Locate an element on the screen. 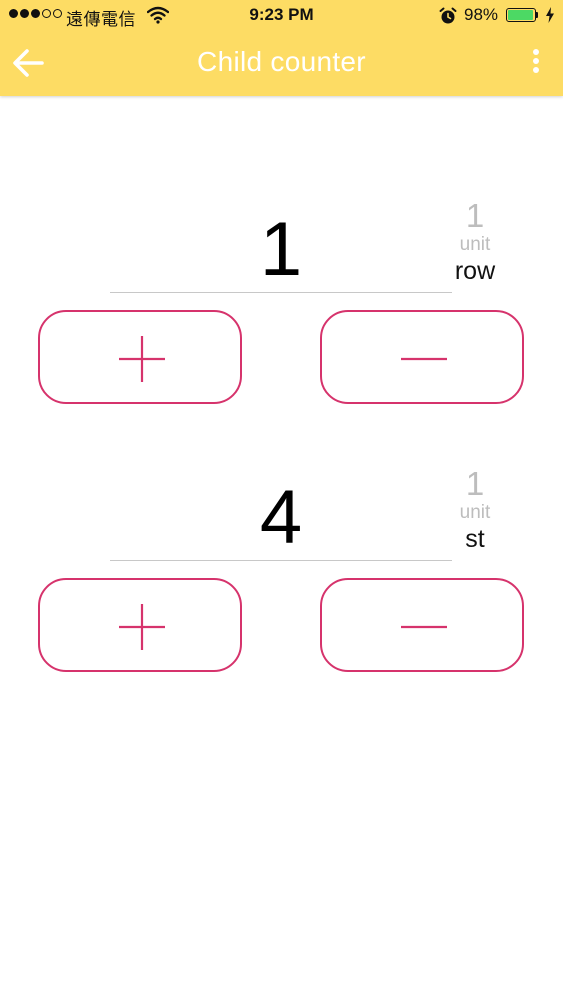 Image resolution: width=563 pixels, height=1000 pixels. unit-name: st is located at coordinates (475, 539).